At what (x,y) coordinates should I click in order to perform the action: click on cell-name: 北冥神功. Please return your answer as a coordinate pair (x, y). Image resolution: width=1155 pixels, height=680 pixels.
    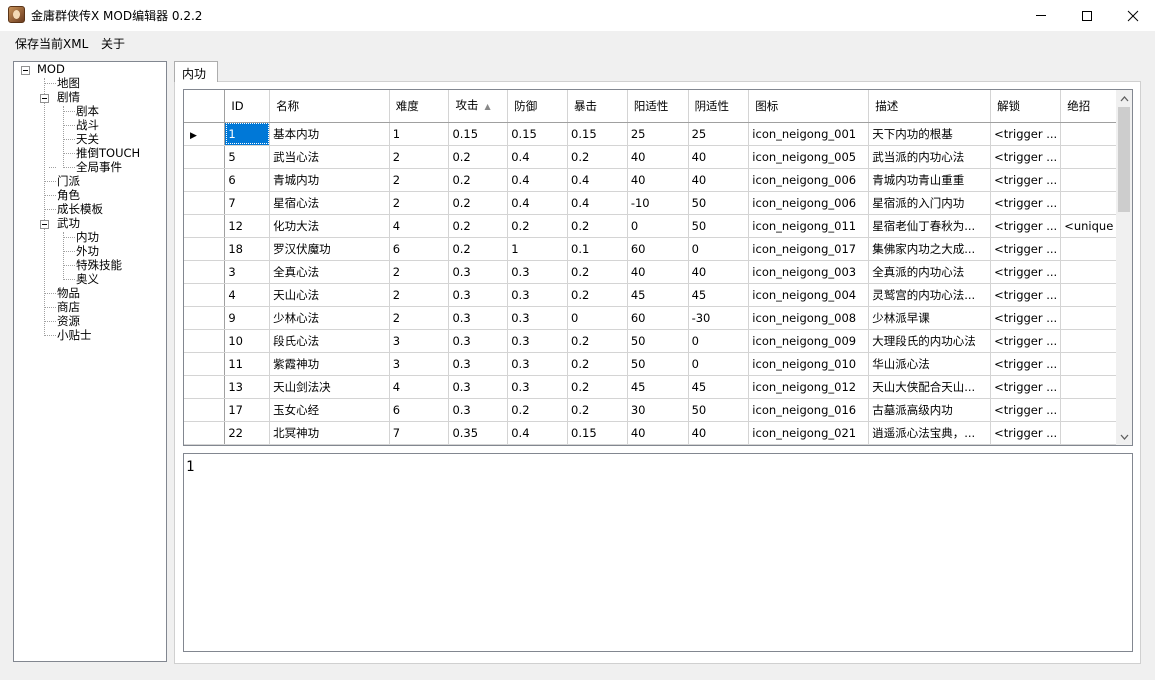
    Looking at the image, I should click on (329, 433).